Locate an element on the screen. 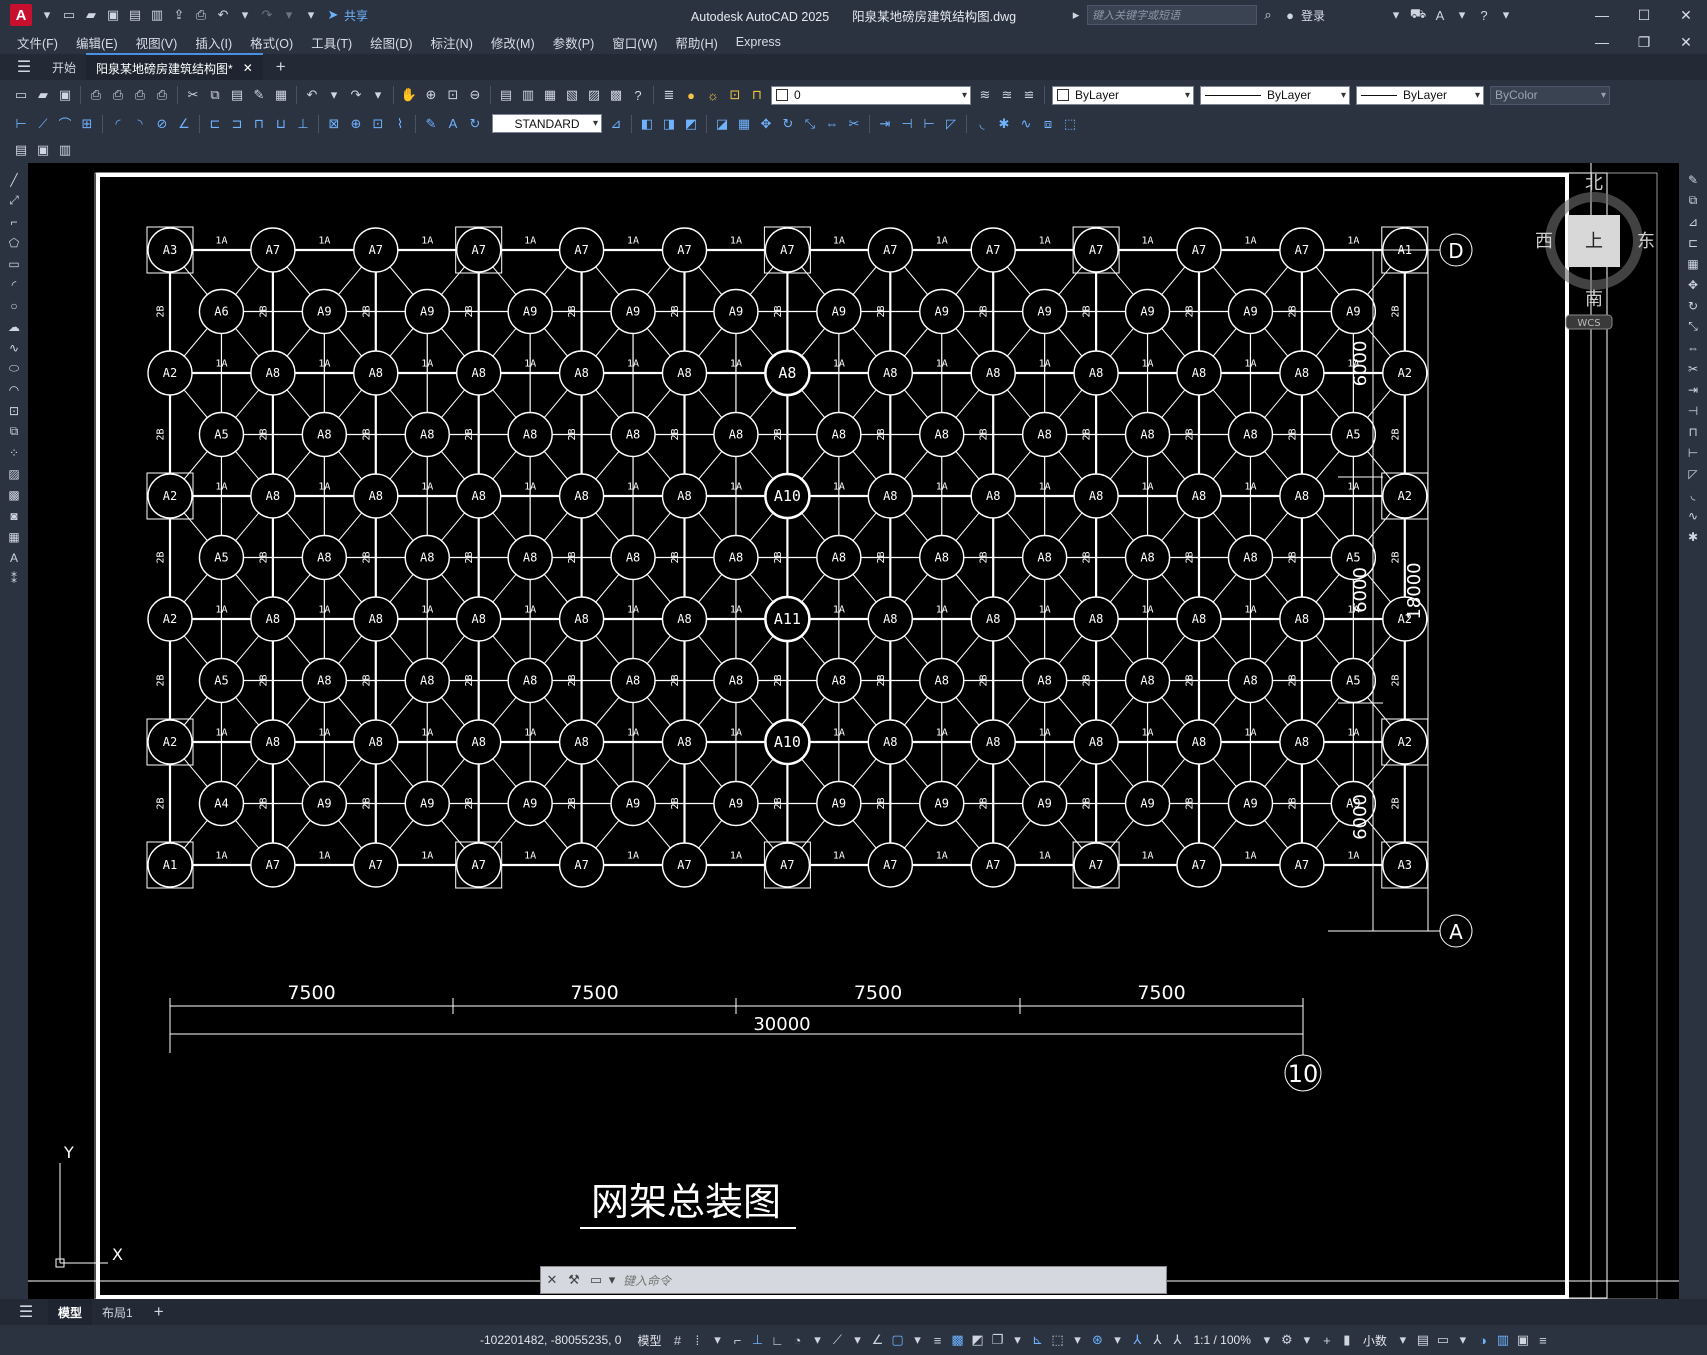  markup-icon: ▨ is located at coordinates (594, 95).